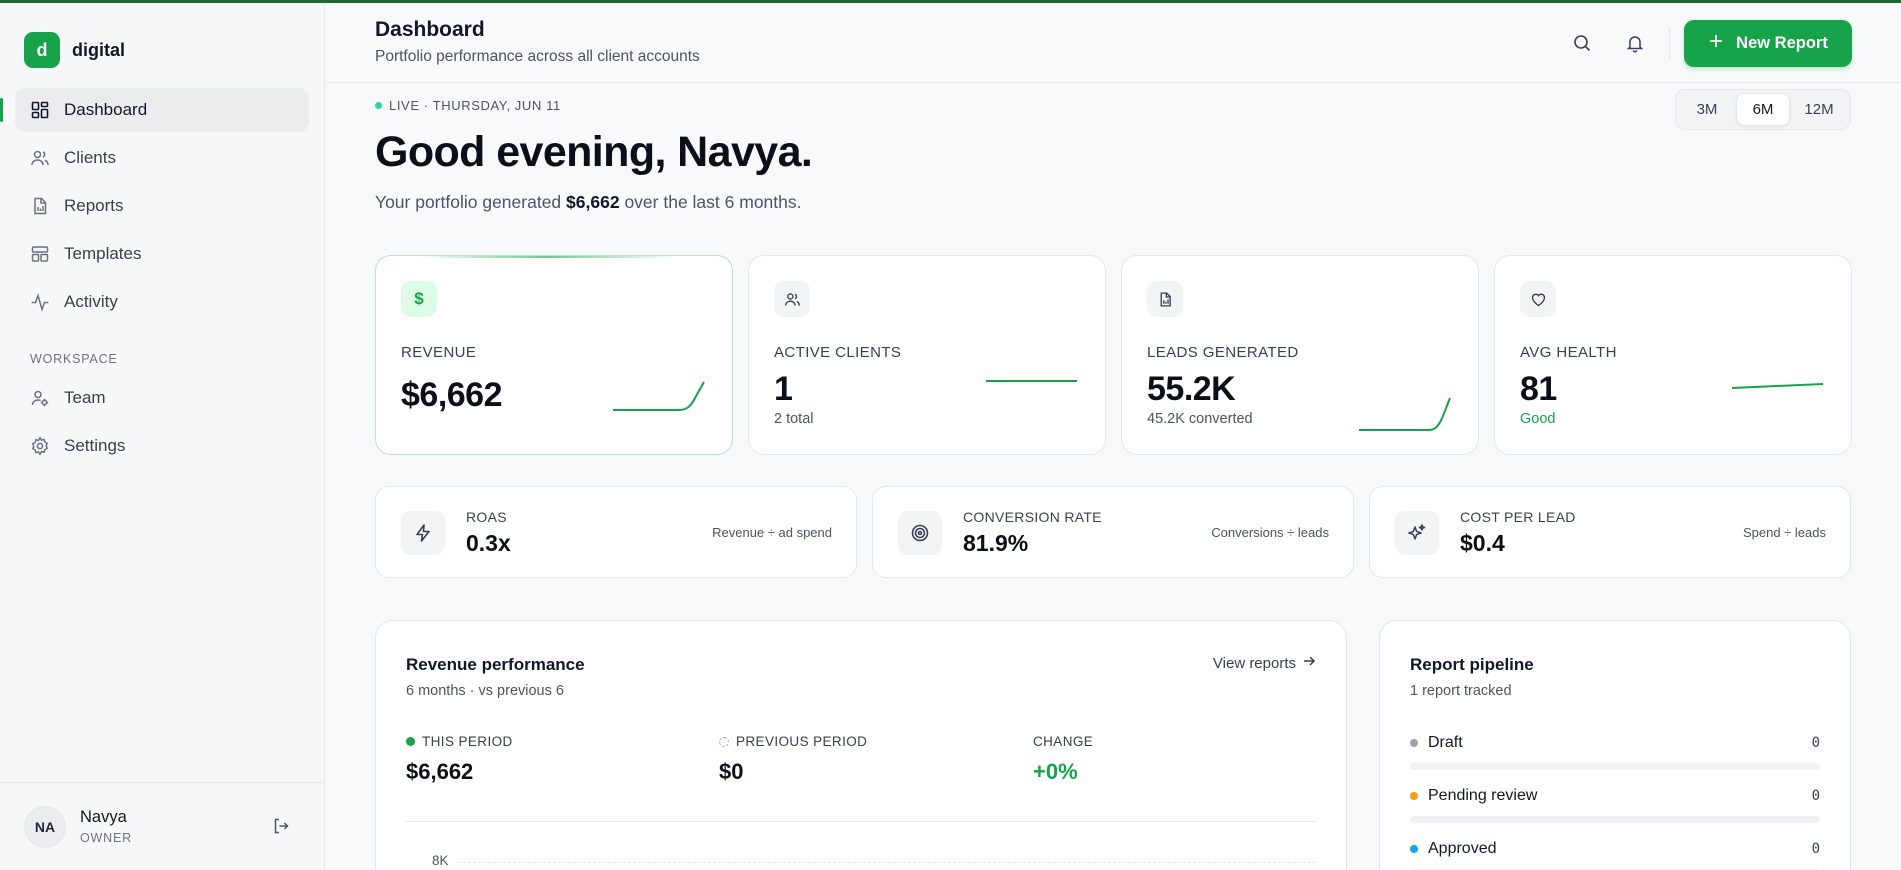 The width and height of the screenshot is (1901, 870). I want to click on metric-card-cost-per-lead: COST PER LEAD $0.4 Spend ÷ leads, so click(1610, 532).